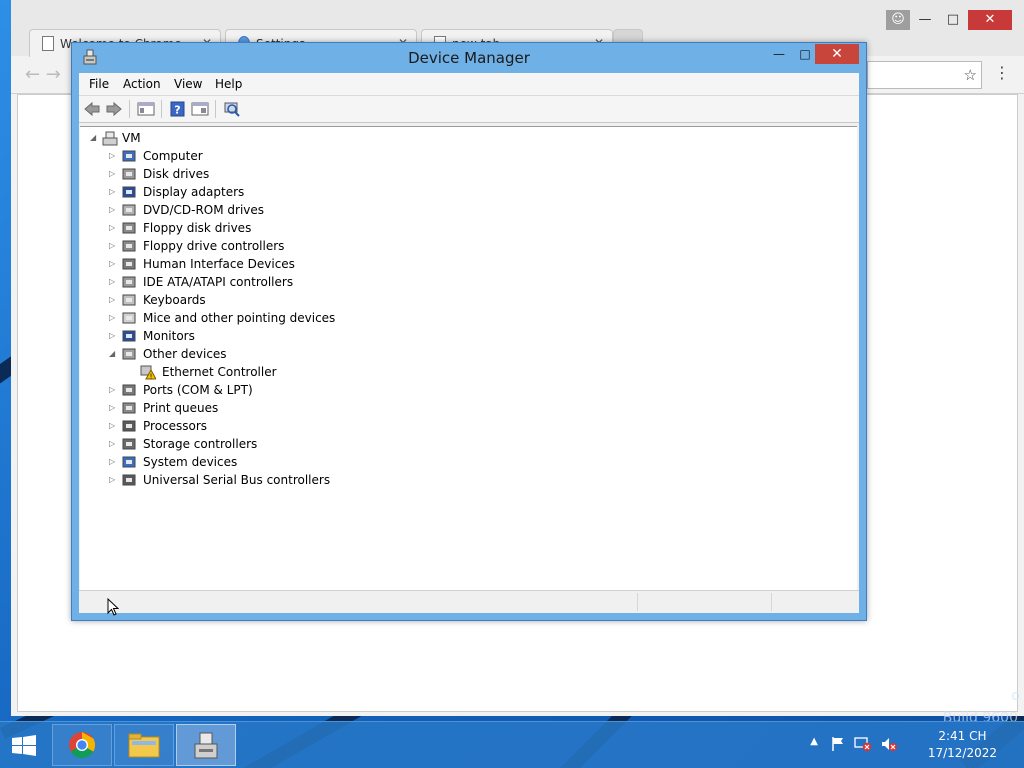 Image resolution: width=1024 pixels, height=768 pixels. Describe the element at coordinates (24, 746) in the screenshot. I see `windows-start-icon` at that location.